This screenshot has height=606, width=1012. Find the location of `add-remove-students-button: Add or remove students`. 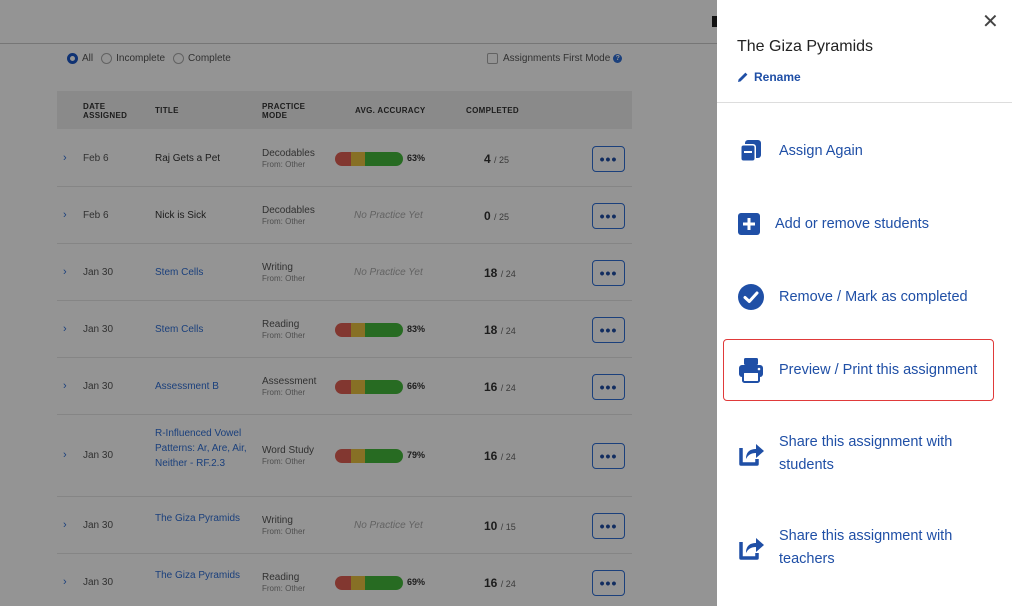

add-remove-students-button: Add or remove students is located at coordinates (833, 224).